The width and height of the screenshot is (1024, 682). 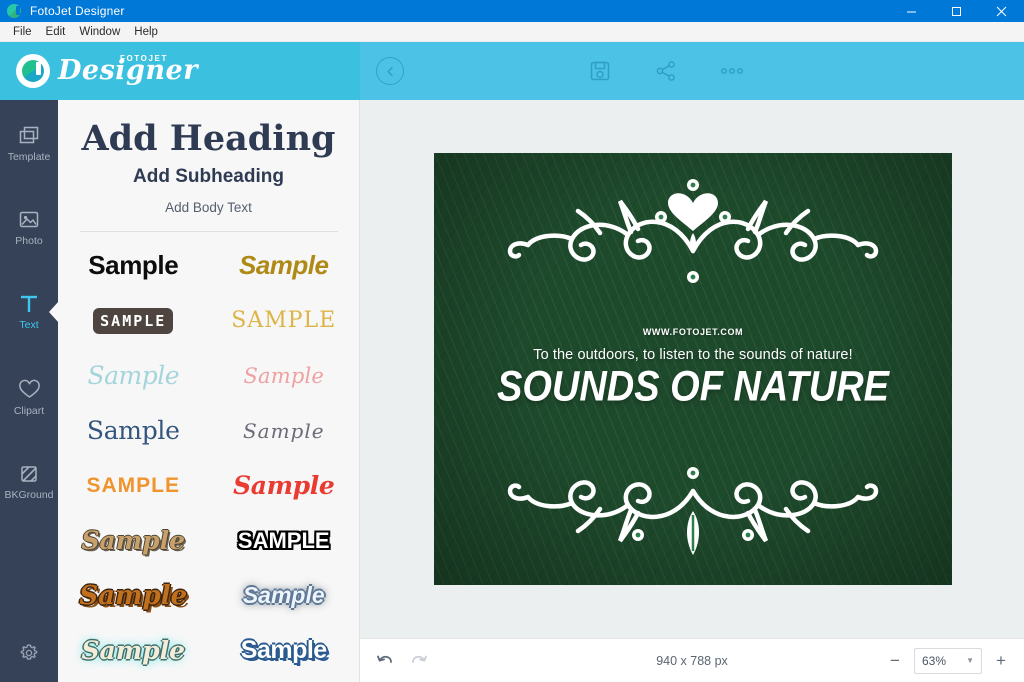 What do you see at coordinates (284, 375) in the screenshot?
I see `text-style-script-pink: Sample` at bounding box center [284, 375].